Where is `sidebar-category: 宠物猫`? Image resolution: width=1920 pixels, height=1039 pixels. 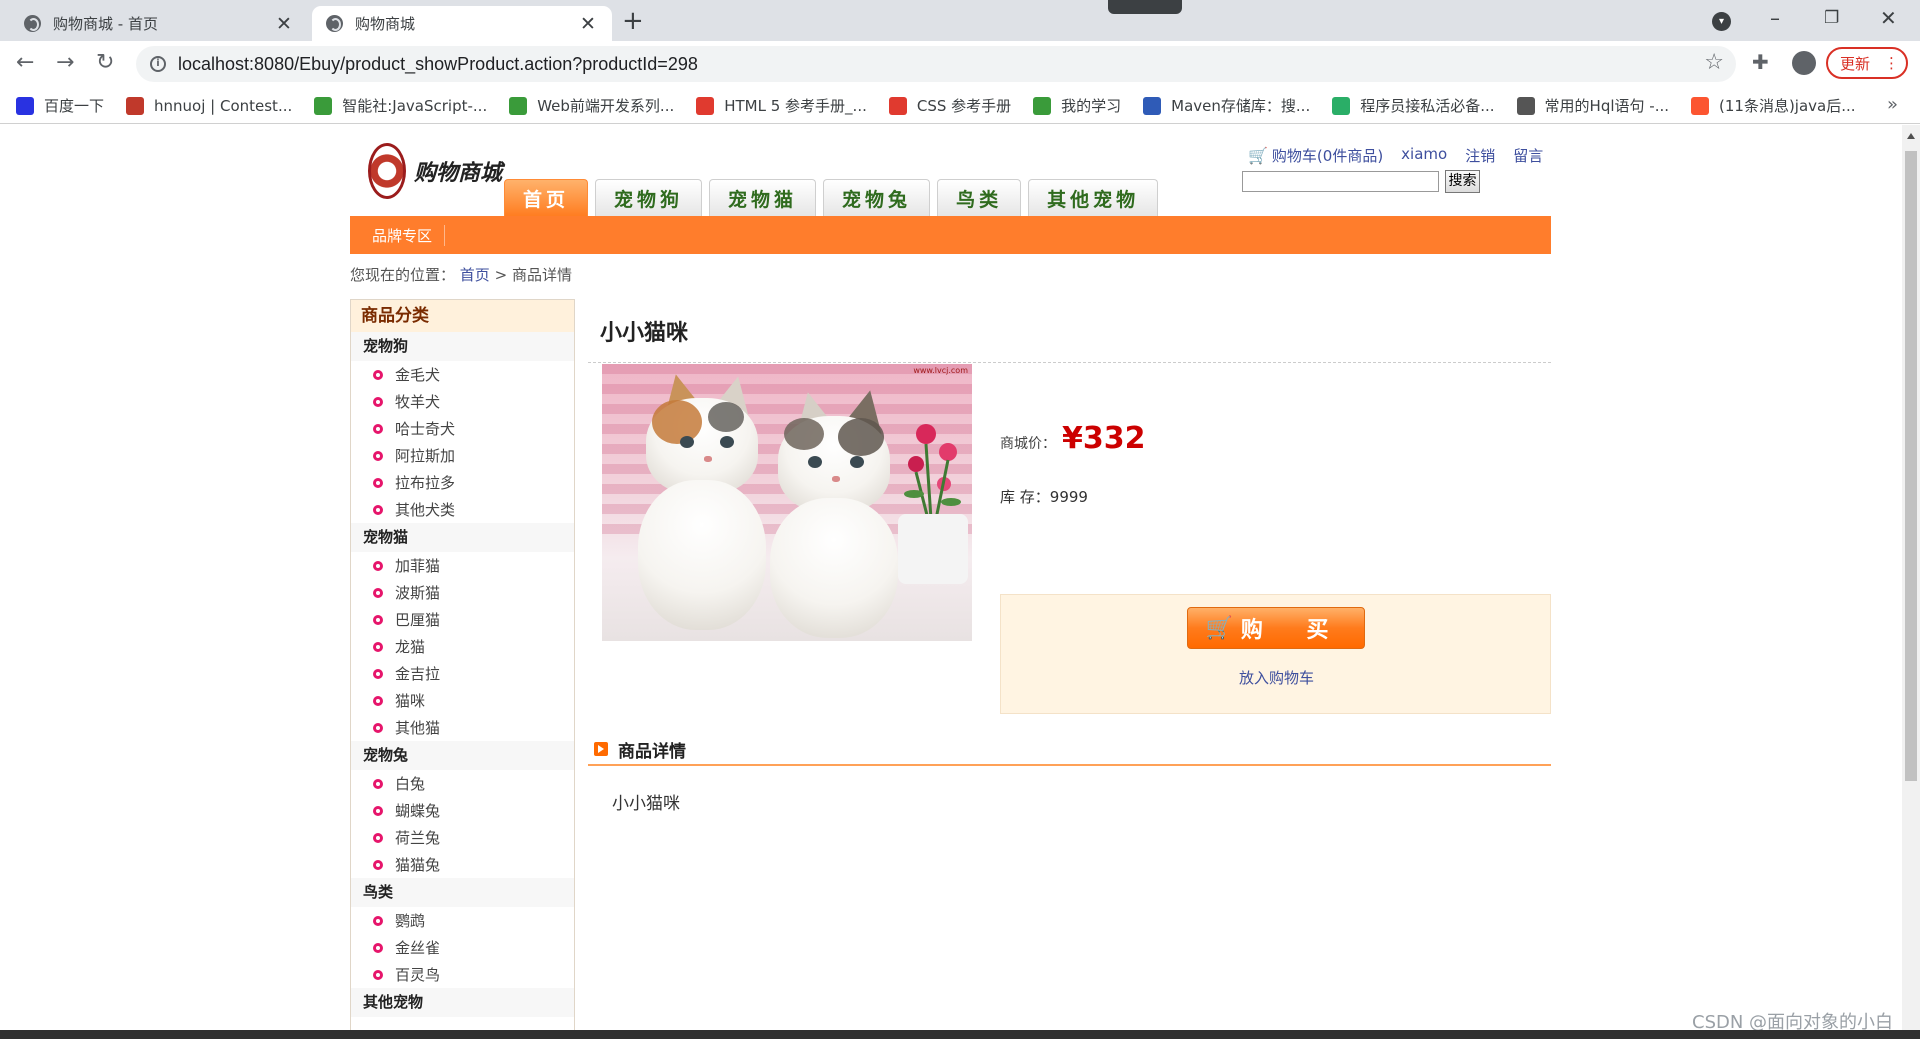
sidebar-category: 宠物猫 is located at coordinates (462, 537).